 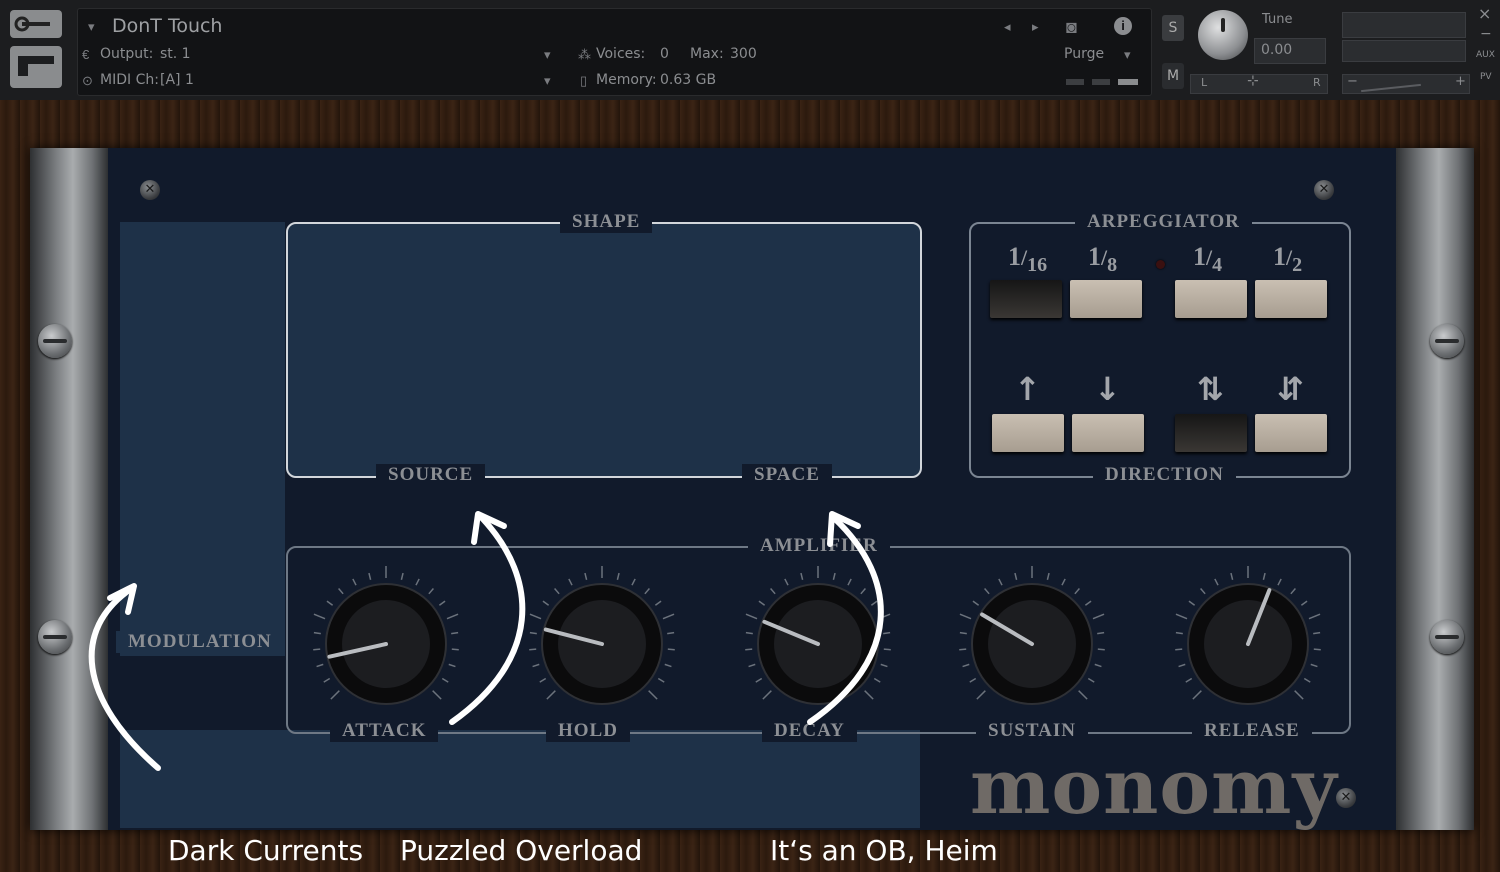 I want to click on caption-dark-currents: Dark Currents, so click(x=266, y=850).